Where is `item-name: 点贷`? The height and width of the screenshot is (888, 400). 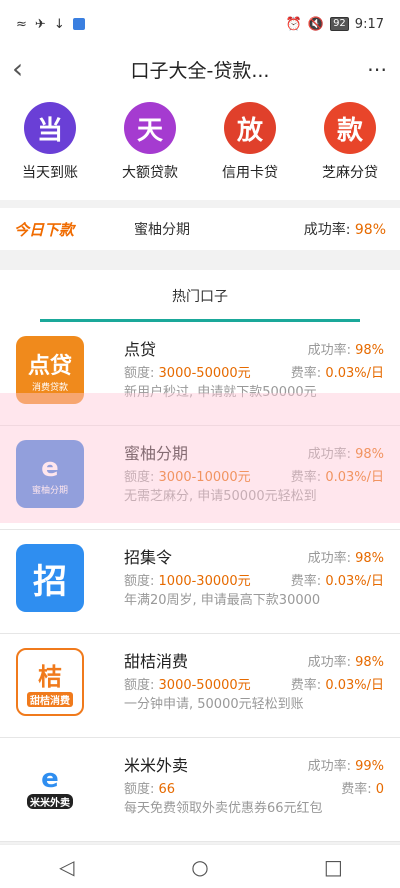 item-name: 点贷 is located at coordinates (140, 349).